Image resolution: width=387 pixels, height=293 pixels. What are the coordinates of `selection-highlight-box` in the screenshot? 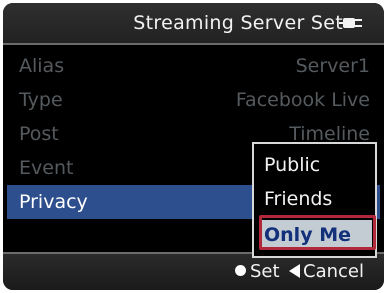 It's located at (317, 232).